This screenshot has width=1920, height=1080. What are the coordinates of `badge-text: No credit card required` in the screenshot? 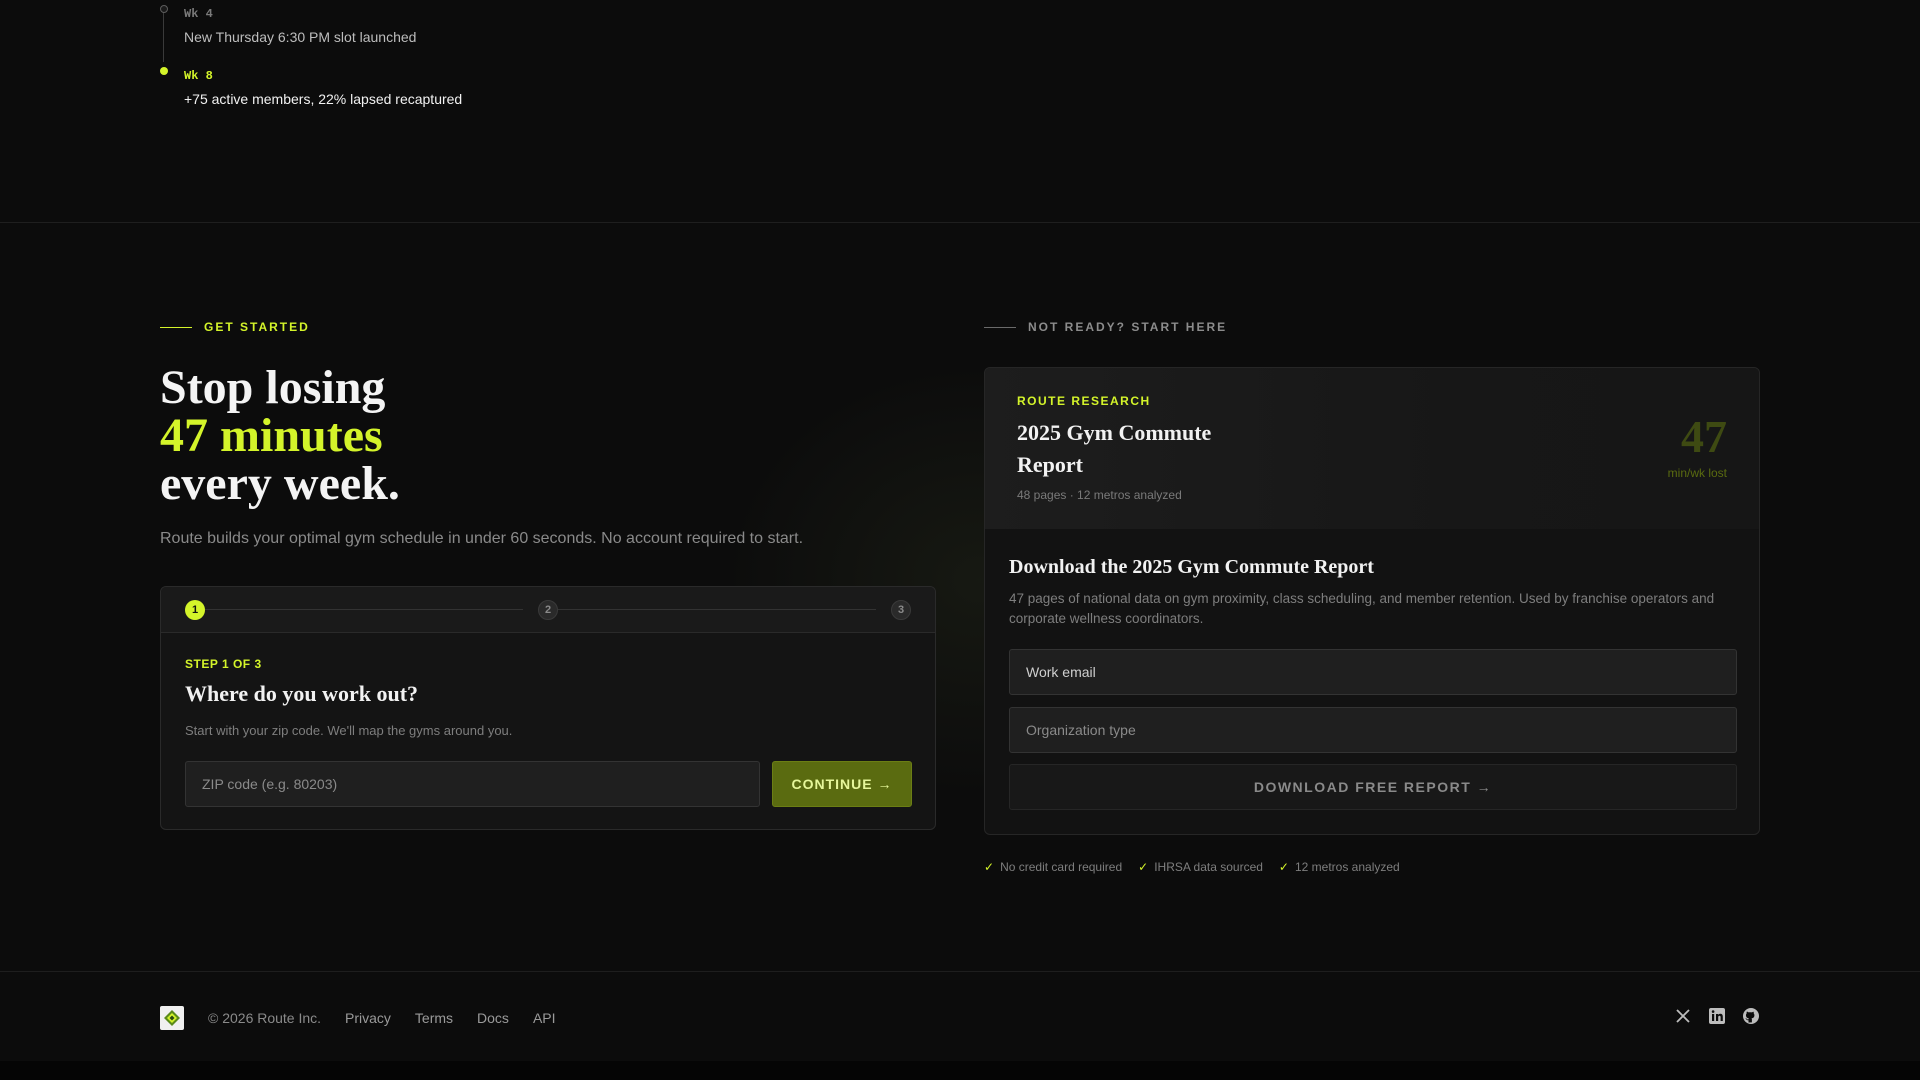 It's located at (1061, 867).